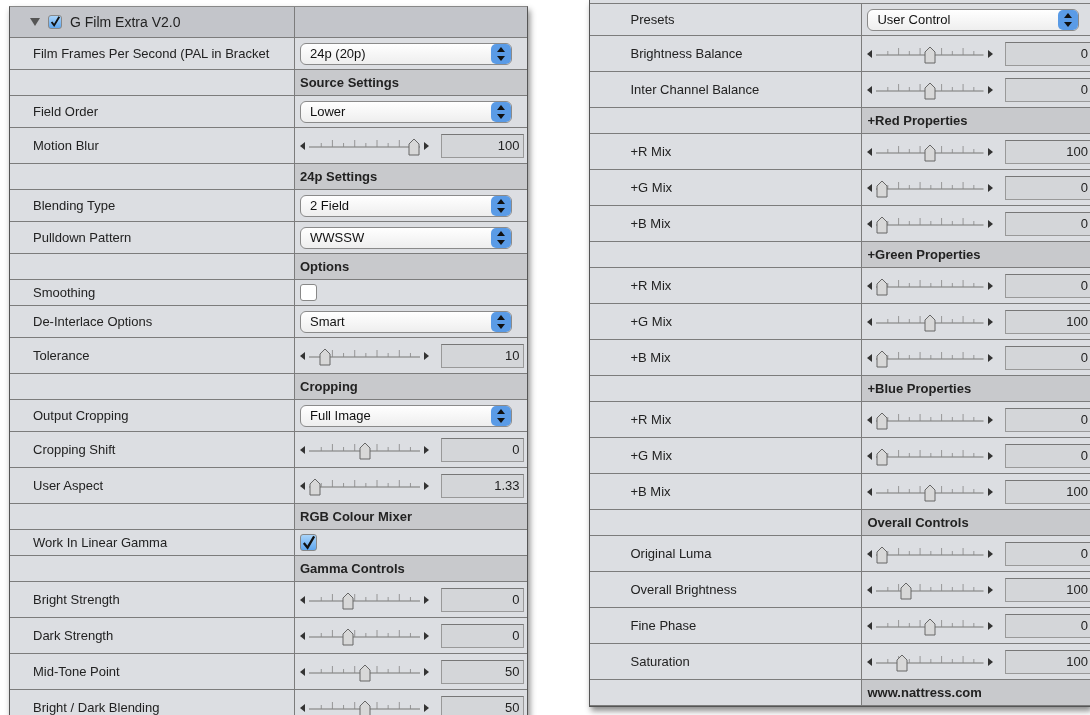 The image size is (1090, 715). I want to click on popup-button: 2 Field, so click(406, 205).